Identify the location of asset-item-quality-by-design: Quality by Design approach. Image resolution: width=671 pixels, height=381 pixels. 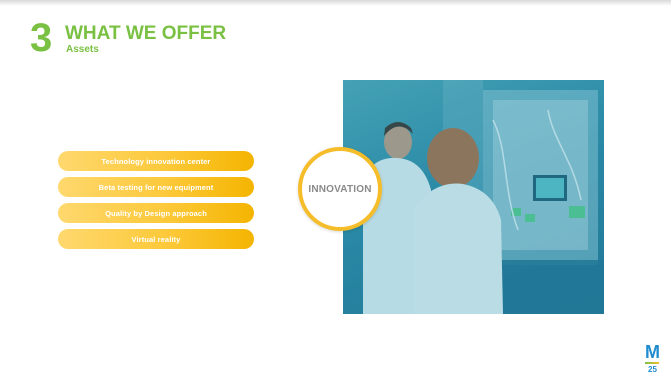
(156, 213).